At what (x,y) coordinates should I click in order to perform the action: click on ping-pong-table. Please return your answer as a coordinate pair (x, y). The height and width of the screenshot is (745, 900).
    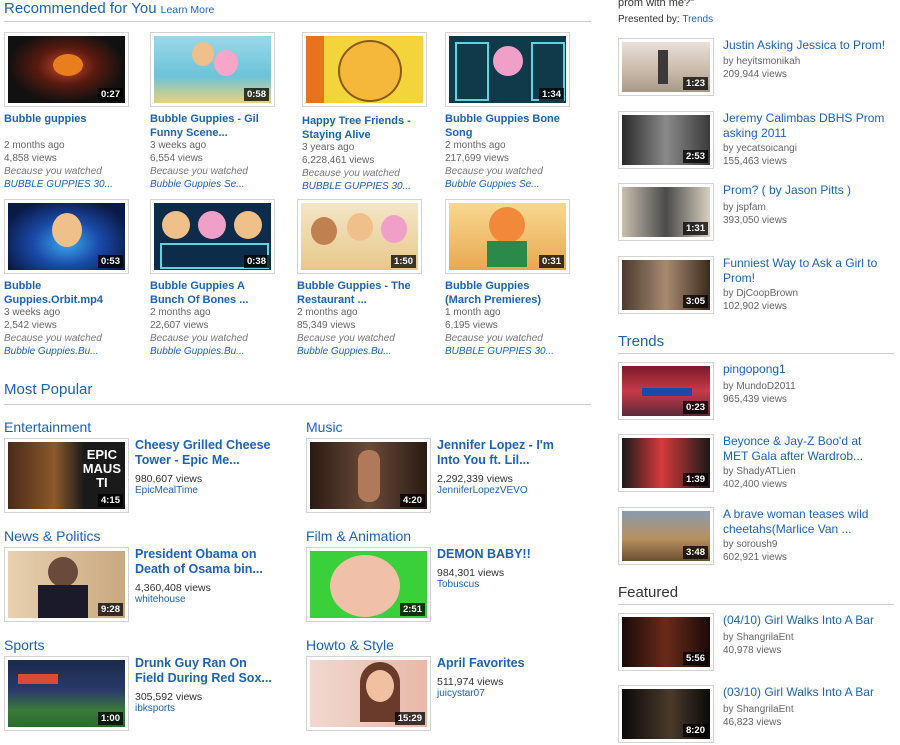
    Looking at the image, I should click on (667, 392).